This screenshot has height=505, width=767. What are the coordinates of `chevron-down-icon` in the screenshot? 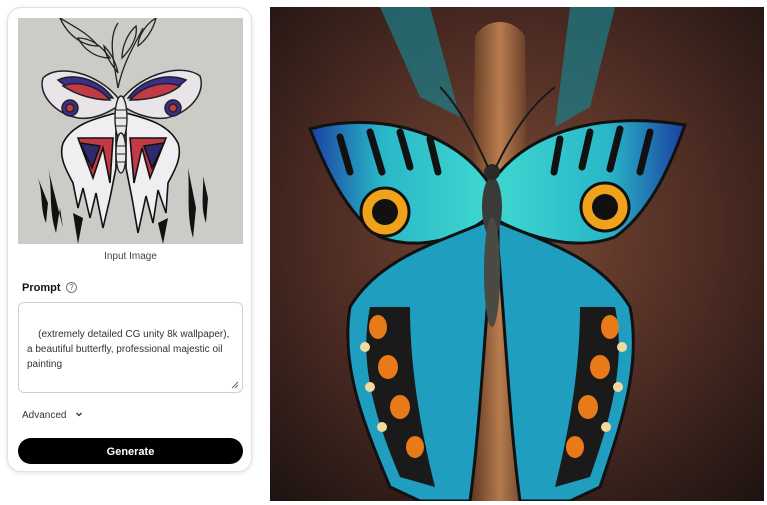 It's located at (79, 414).